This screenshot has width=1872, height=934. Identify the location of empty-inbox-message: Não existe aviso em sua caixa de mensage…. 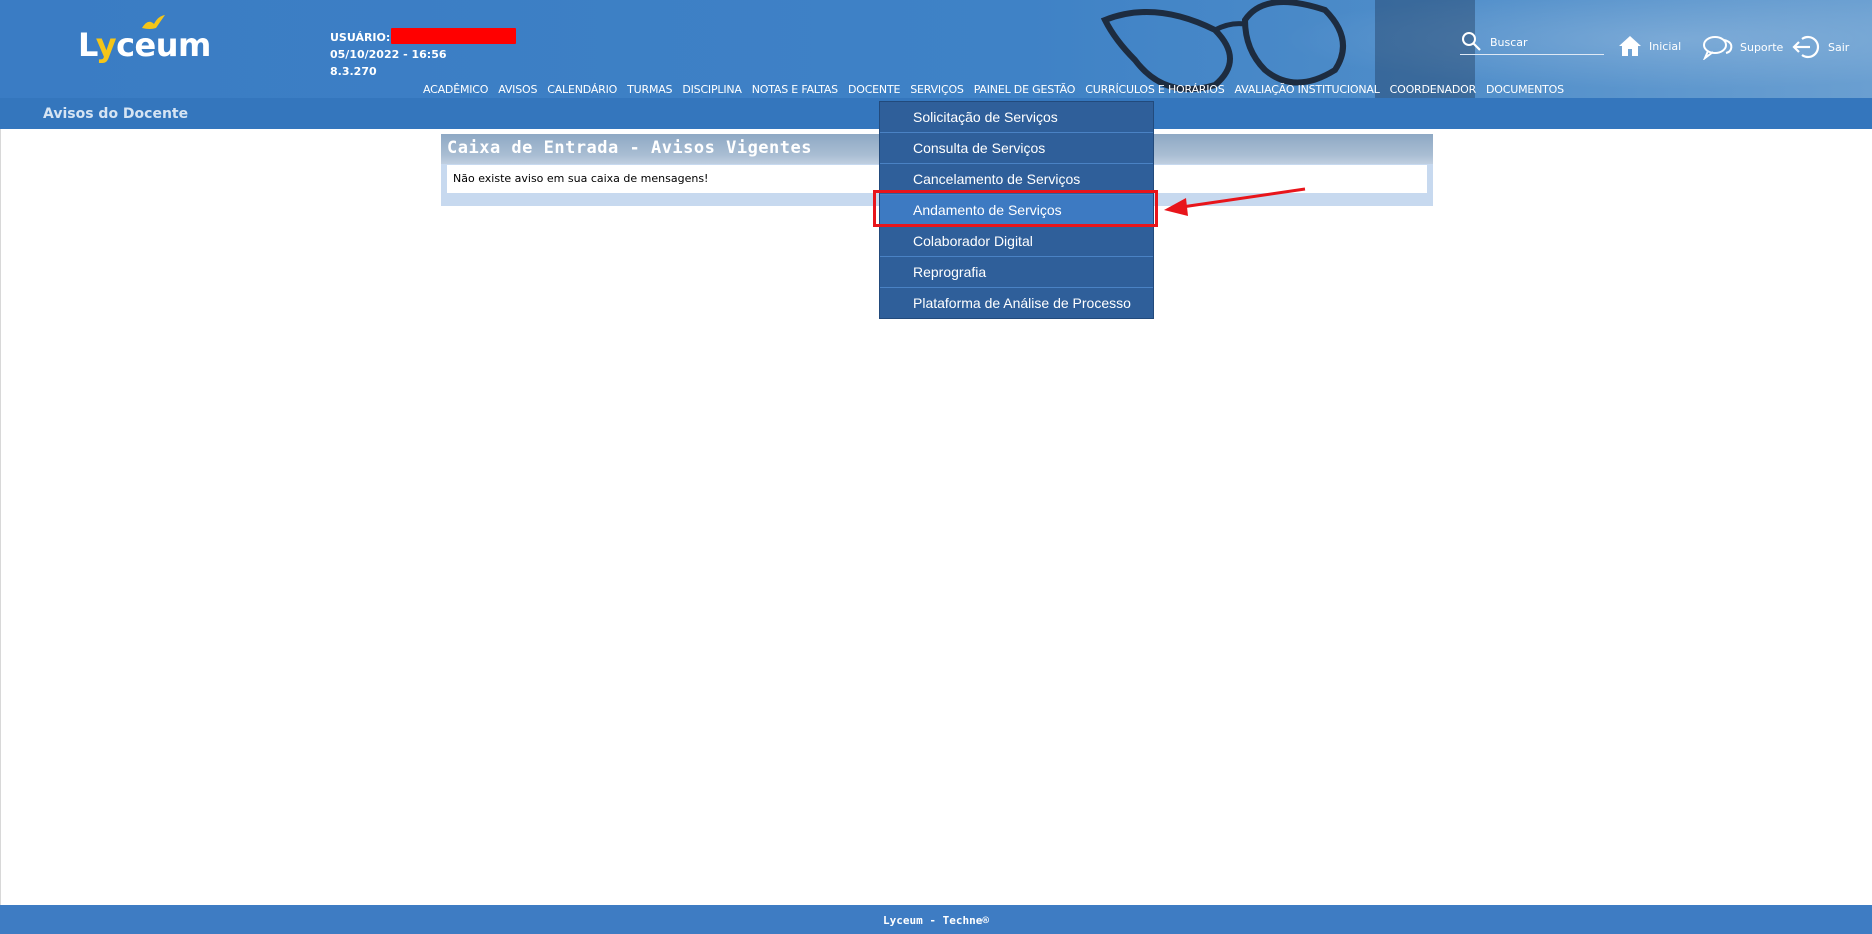
(581, 178).